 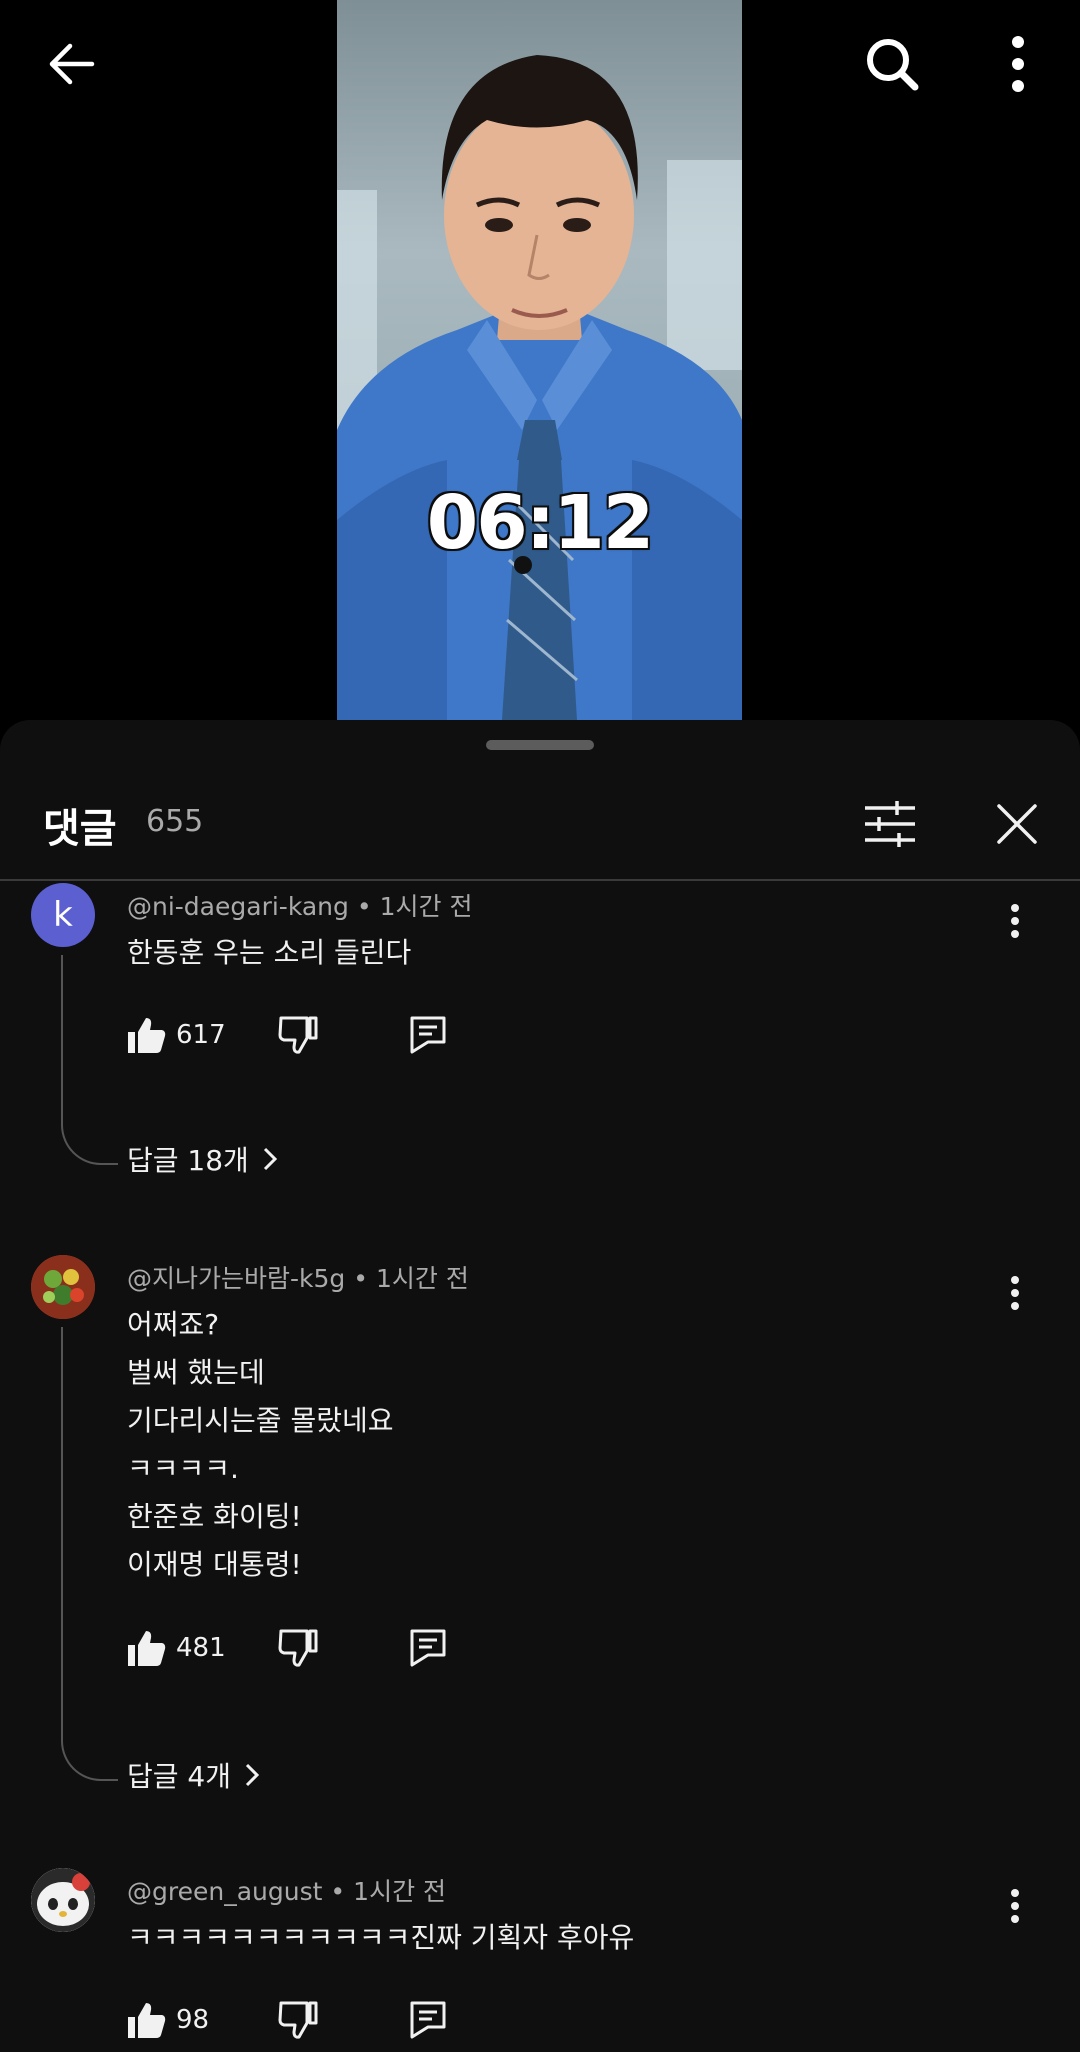 I want to click on video-person-image, so click(x=539, y=387).